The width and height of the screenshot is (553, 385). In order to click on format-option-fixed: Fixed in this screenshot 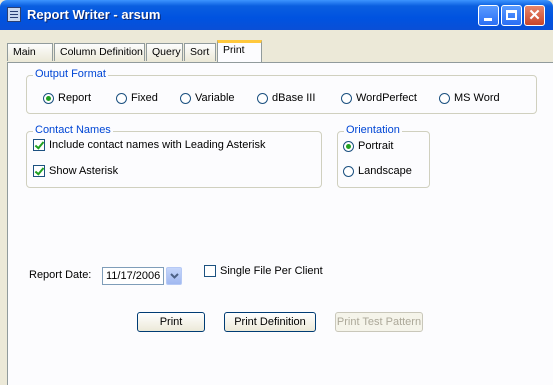, I will do `click(137, 98)`.